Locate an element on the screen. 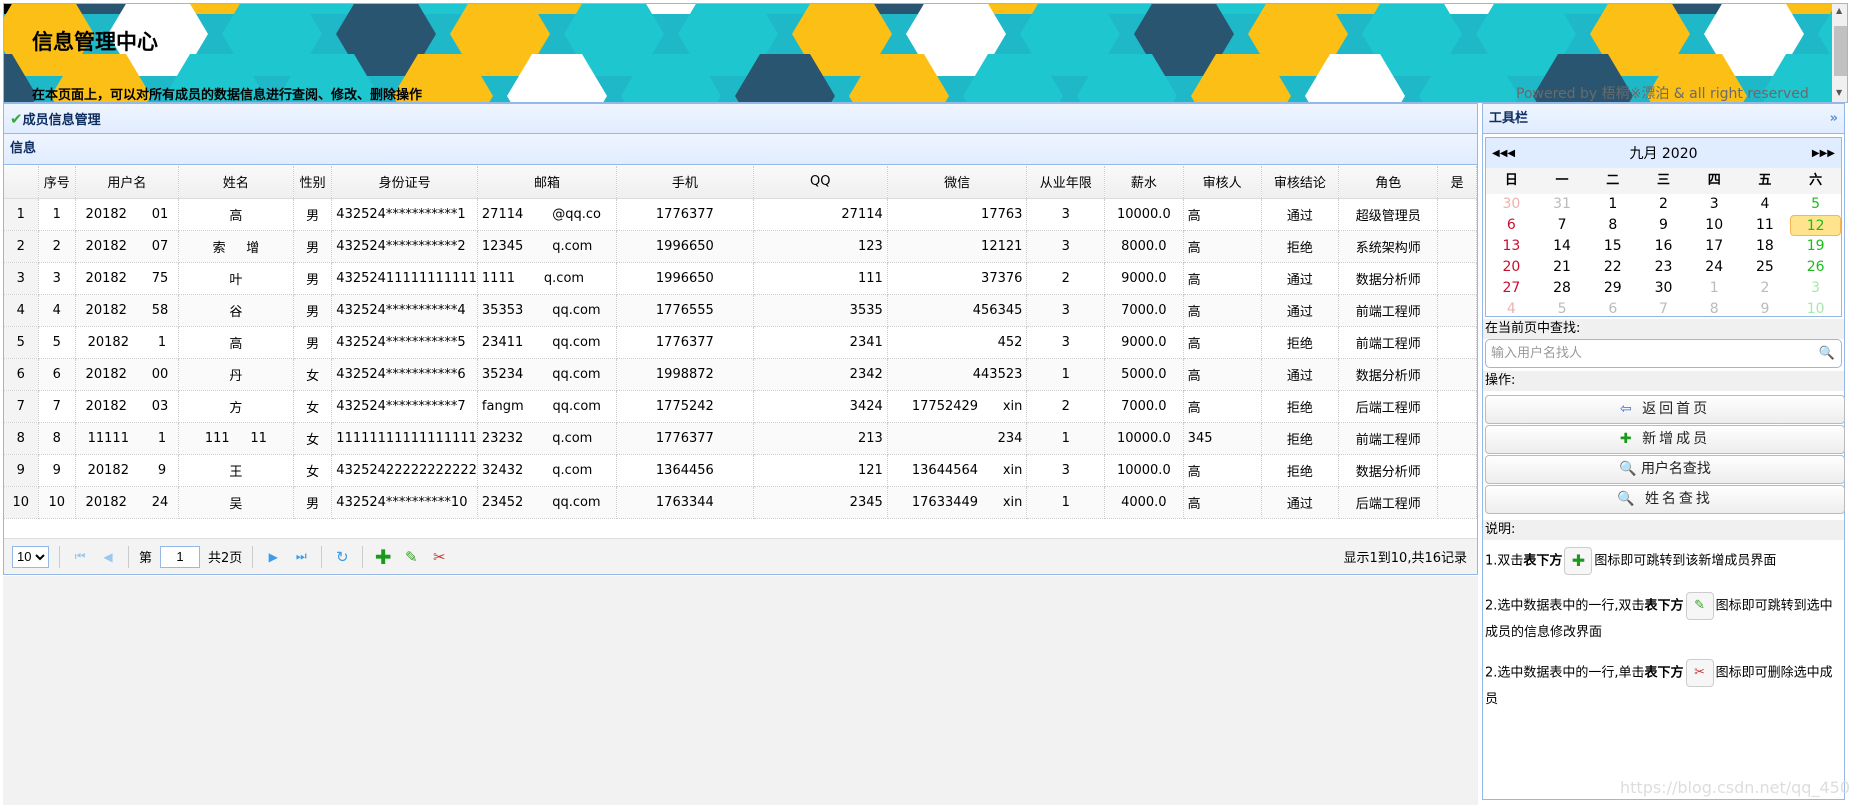  calendar-day: 24 is located at coordinates (1714, 267).